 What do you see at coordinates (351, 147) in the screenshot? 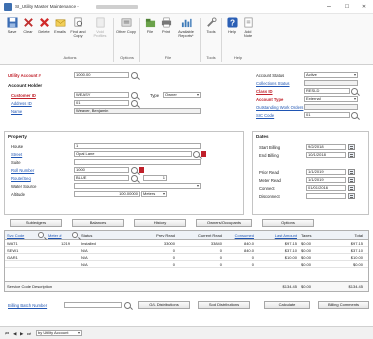
I see `start-billing-calendar-icon` at bounding box center [351, 147].